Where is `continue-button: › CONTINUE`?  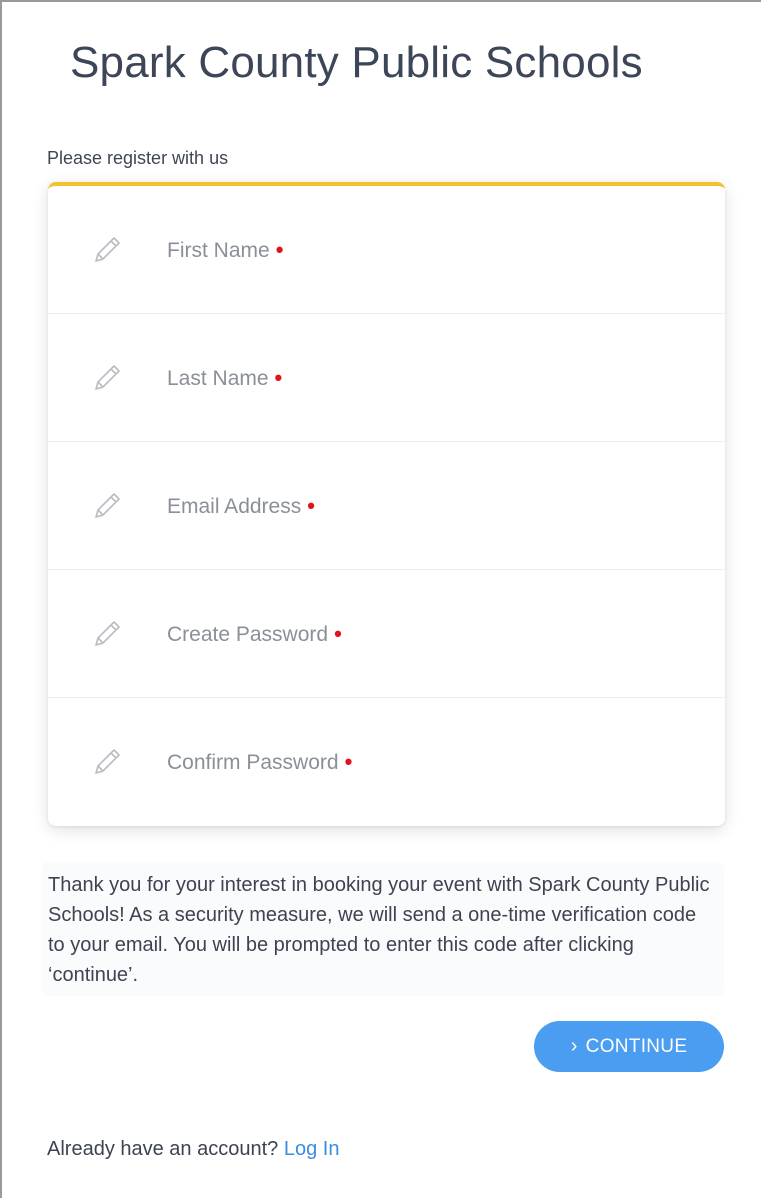 continue-button: › CONTINUE is located at coordinates (629, 1046).